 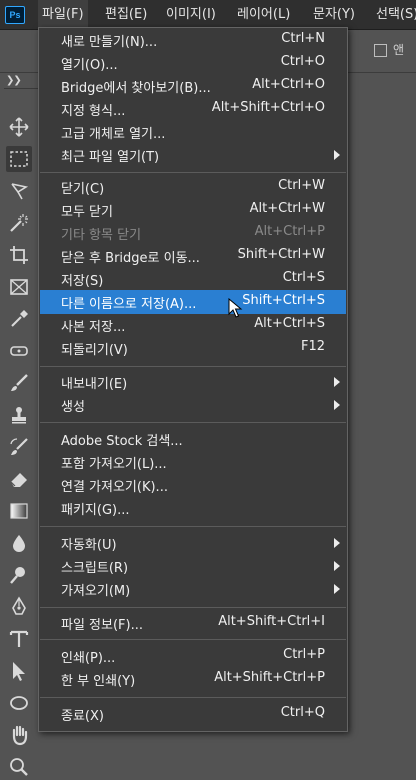 I want to click on menu-edit: 편집(E), so click(x=126, y=14).